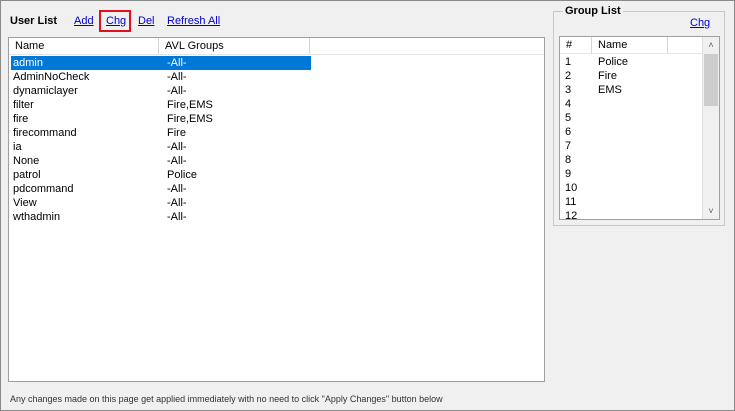 The height and width of the screenshot is (411, 735). Describe the element at coordinates (710, 128) in the screenshot. I see `group-list-scrollbar: ˄ ˅` at that location.